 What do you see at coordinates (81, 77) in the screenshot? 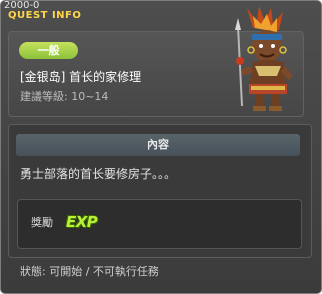
I see `quest-name: [金银岛] 首长的家修理` at bounding box center [81, 77].